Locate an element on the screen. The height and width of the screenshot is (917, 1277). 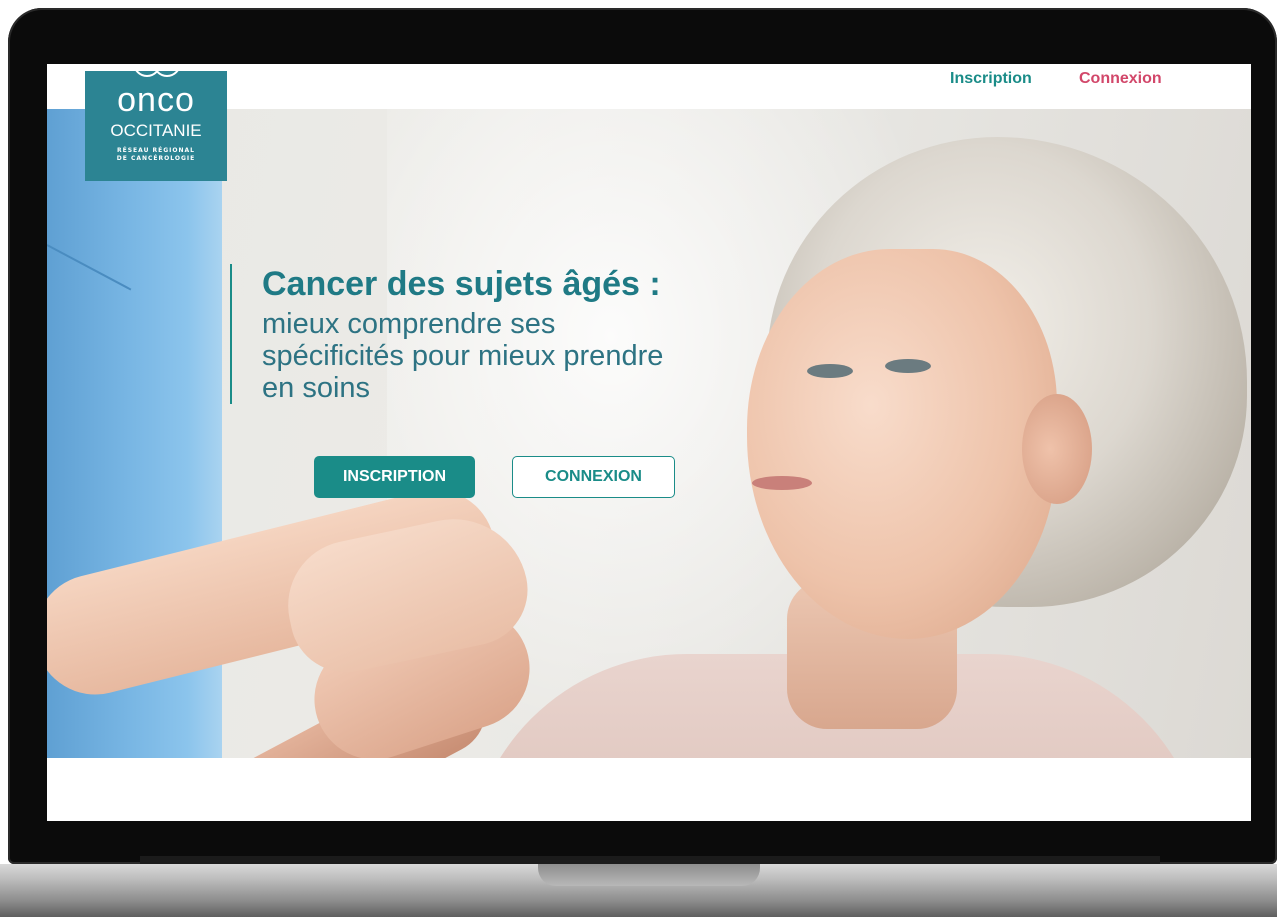
logo-tagline-line2: DE CANCÉROLOGIE is located at coordinates (156, 158).